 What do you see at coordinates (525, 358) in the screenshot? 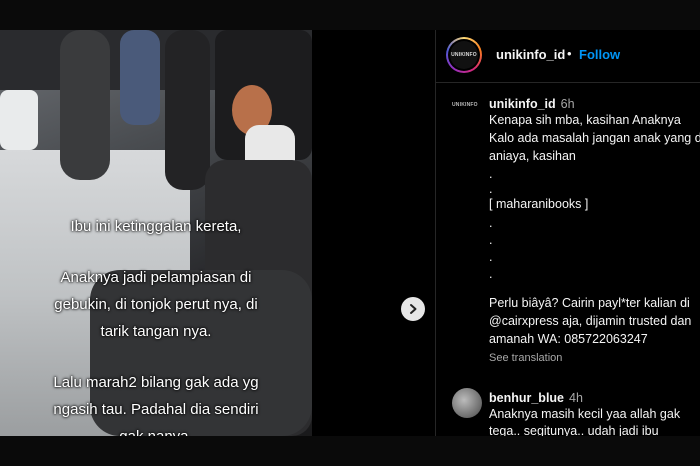
I see `see-translation-link: See translation` at bounding box center [525, 358].